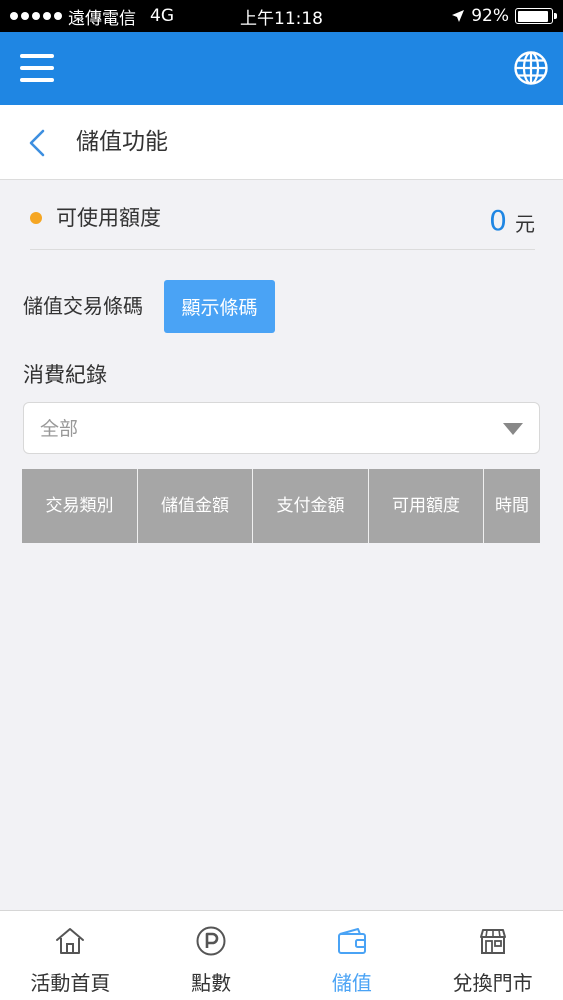 This screenshot has width=563, height=1000. I want to click on tab-label: 儲值, so click(351, 983).